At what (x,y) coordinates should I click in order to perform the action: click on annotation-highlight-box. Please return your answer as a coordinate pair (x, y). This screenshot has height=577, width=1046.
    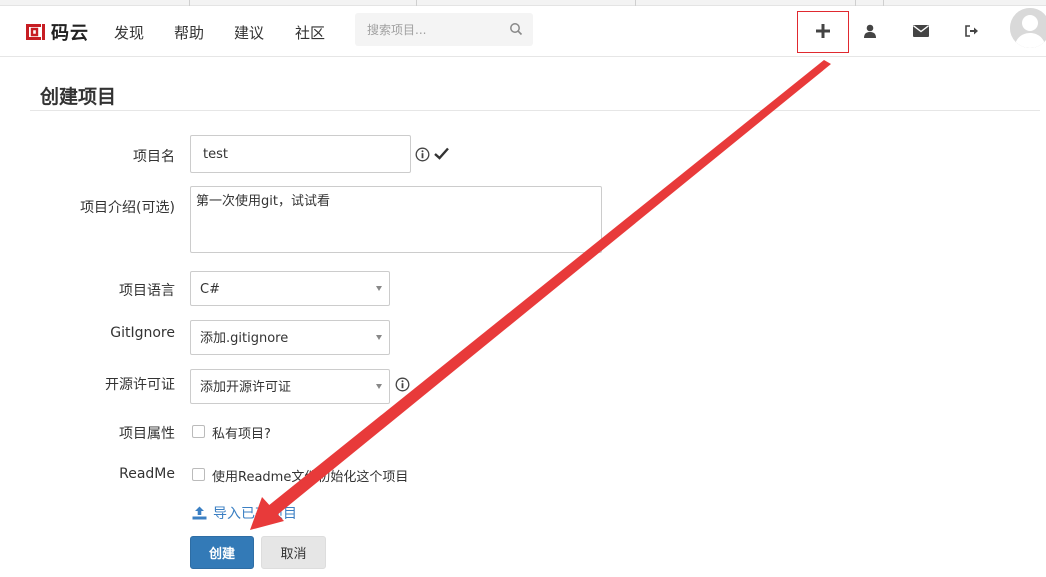
    Looking at the image, I should click on (823, 32).